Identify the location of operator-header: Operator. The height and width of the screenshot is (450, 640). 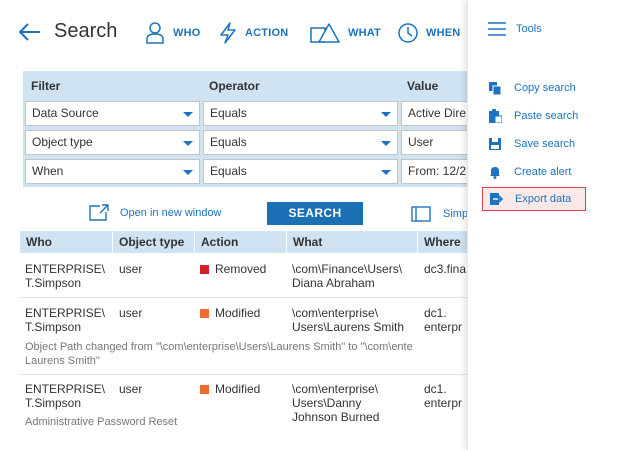
(234, 86).